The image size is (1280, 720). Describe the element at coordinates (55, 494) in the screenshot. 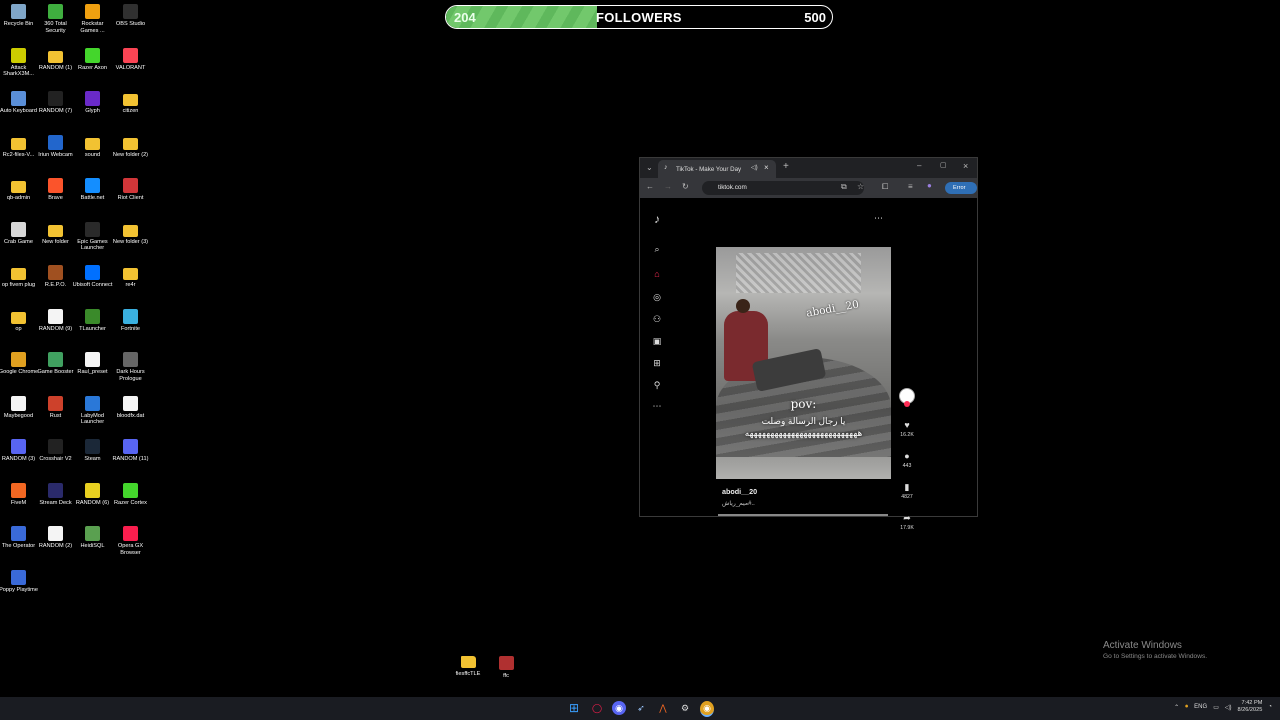

I see `desktop-icon-stream-deck: Stream Deck` at that location.